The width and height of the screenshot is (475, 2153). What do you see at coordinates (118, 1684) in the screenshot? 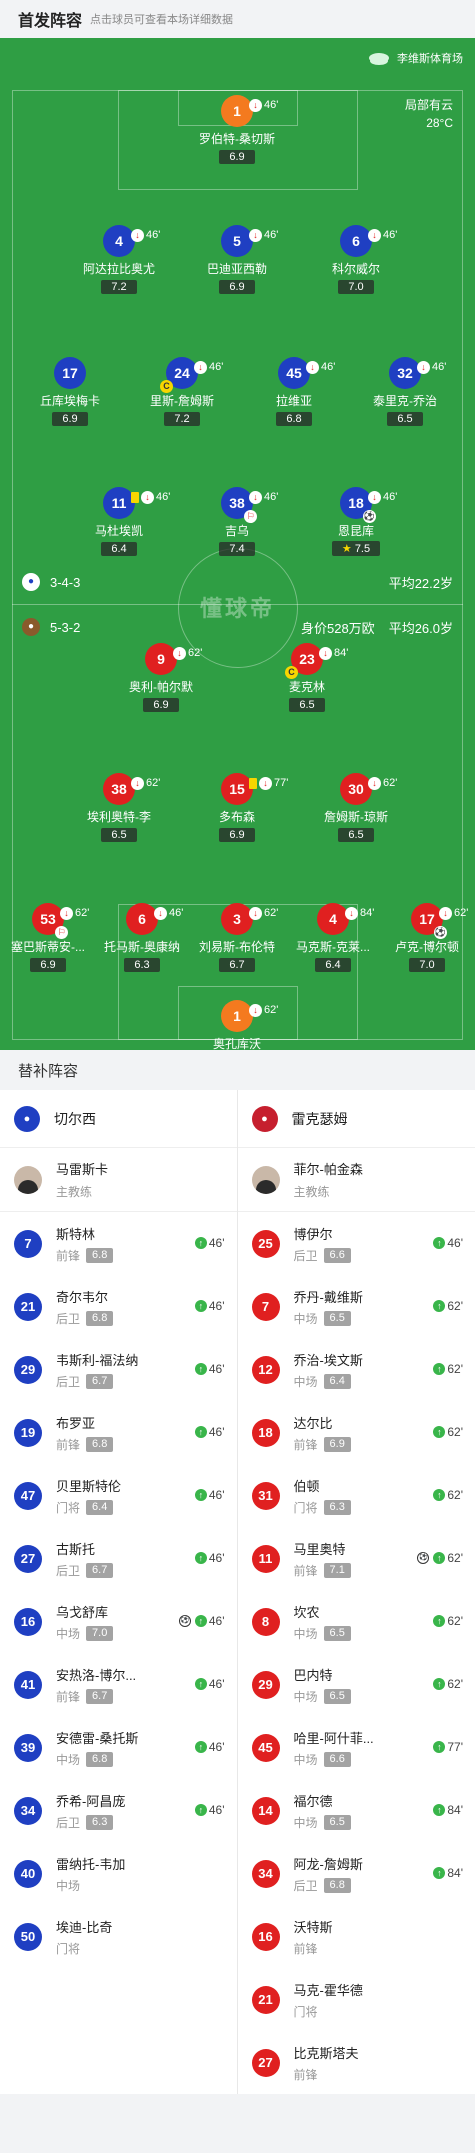
I see `home-bench-player-8: 41 安热洛-博尔... 前锋 6.7 ↑ 46'` at bounding box center [118, 1684].